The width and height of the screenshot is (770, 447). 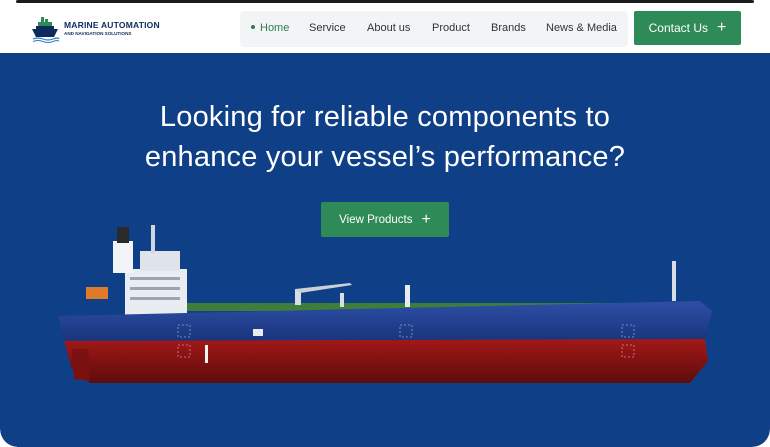 What do you see at coordinates (112, 25) in the screenshot?
I see `brand-name-line1: MARINE AUTOMATION` at bounding box center [112, 25].